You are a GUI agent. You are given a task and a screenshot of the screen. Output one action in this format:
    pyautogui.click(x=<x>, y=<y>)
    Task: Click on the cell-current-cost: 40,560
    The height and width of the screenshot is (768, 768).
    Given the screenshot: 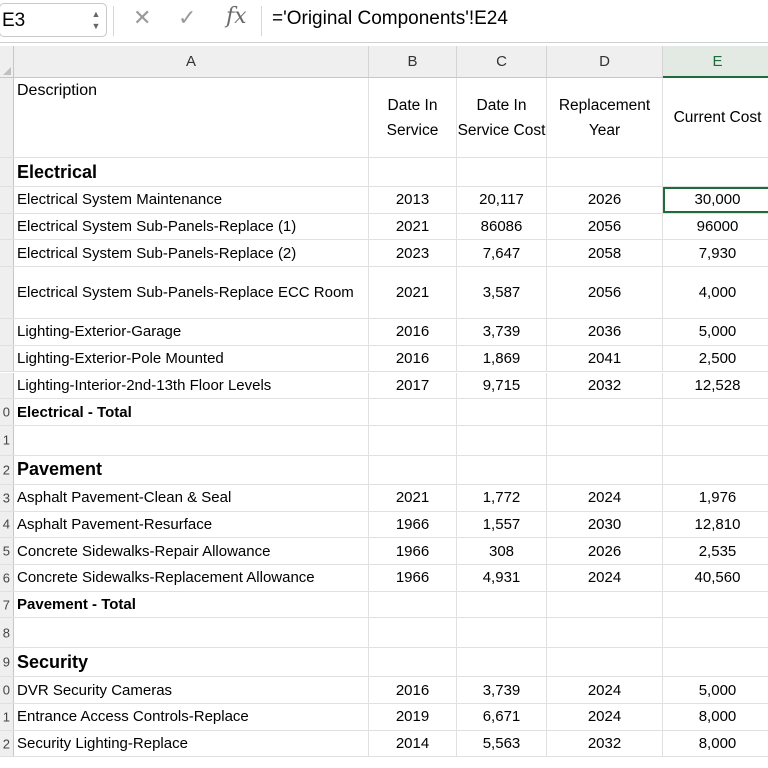 What is the action you would take?
    pyautogui.click(x=715, y=578)
    